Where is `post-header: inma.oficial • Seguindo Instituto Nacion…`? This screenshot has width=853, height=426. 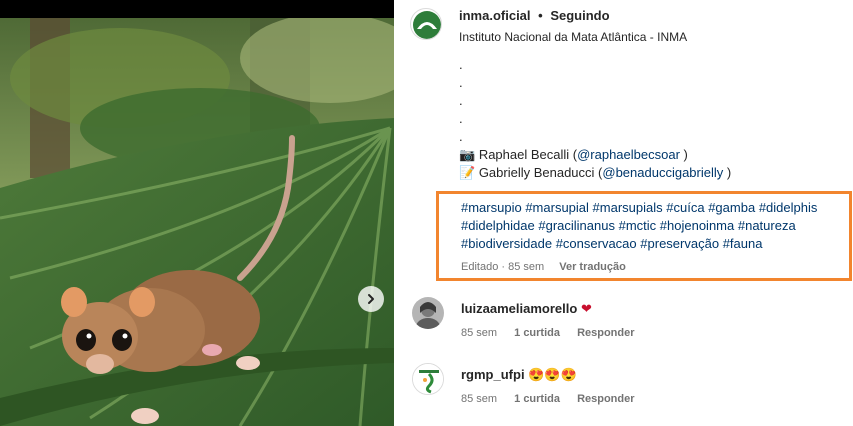
post-header: inma.oficial • Seguindo Instituto Nacion… is located at coordinates (623, 26).